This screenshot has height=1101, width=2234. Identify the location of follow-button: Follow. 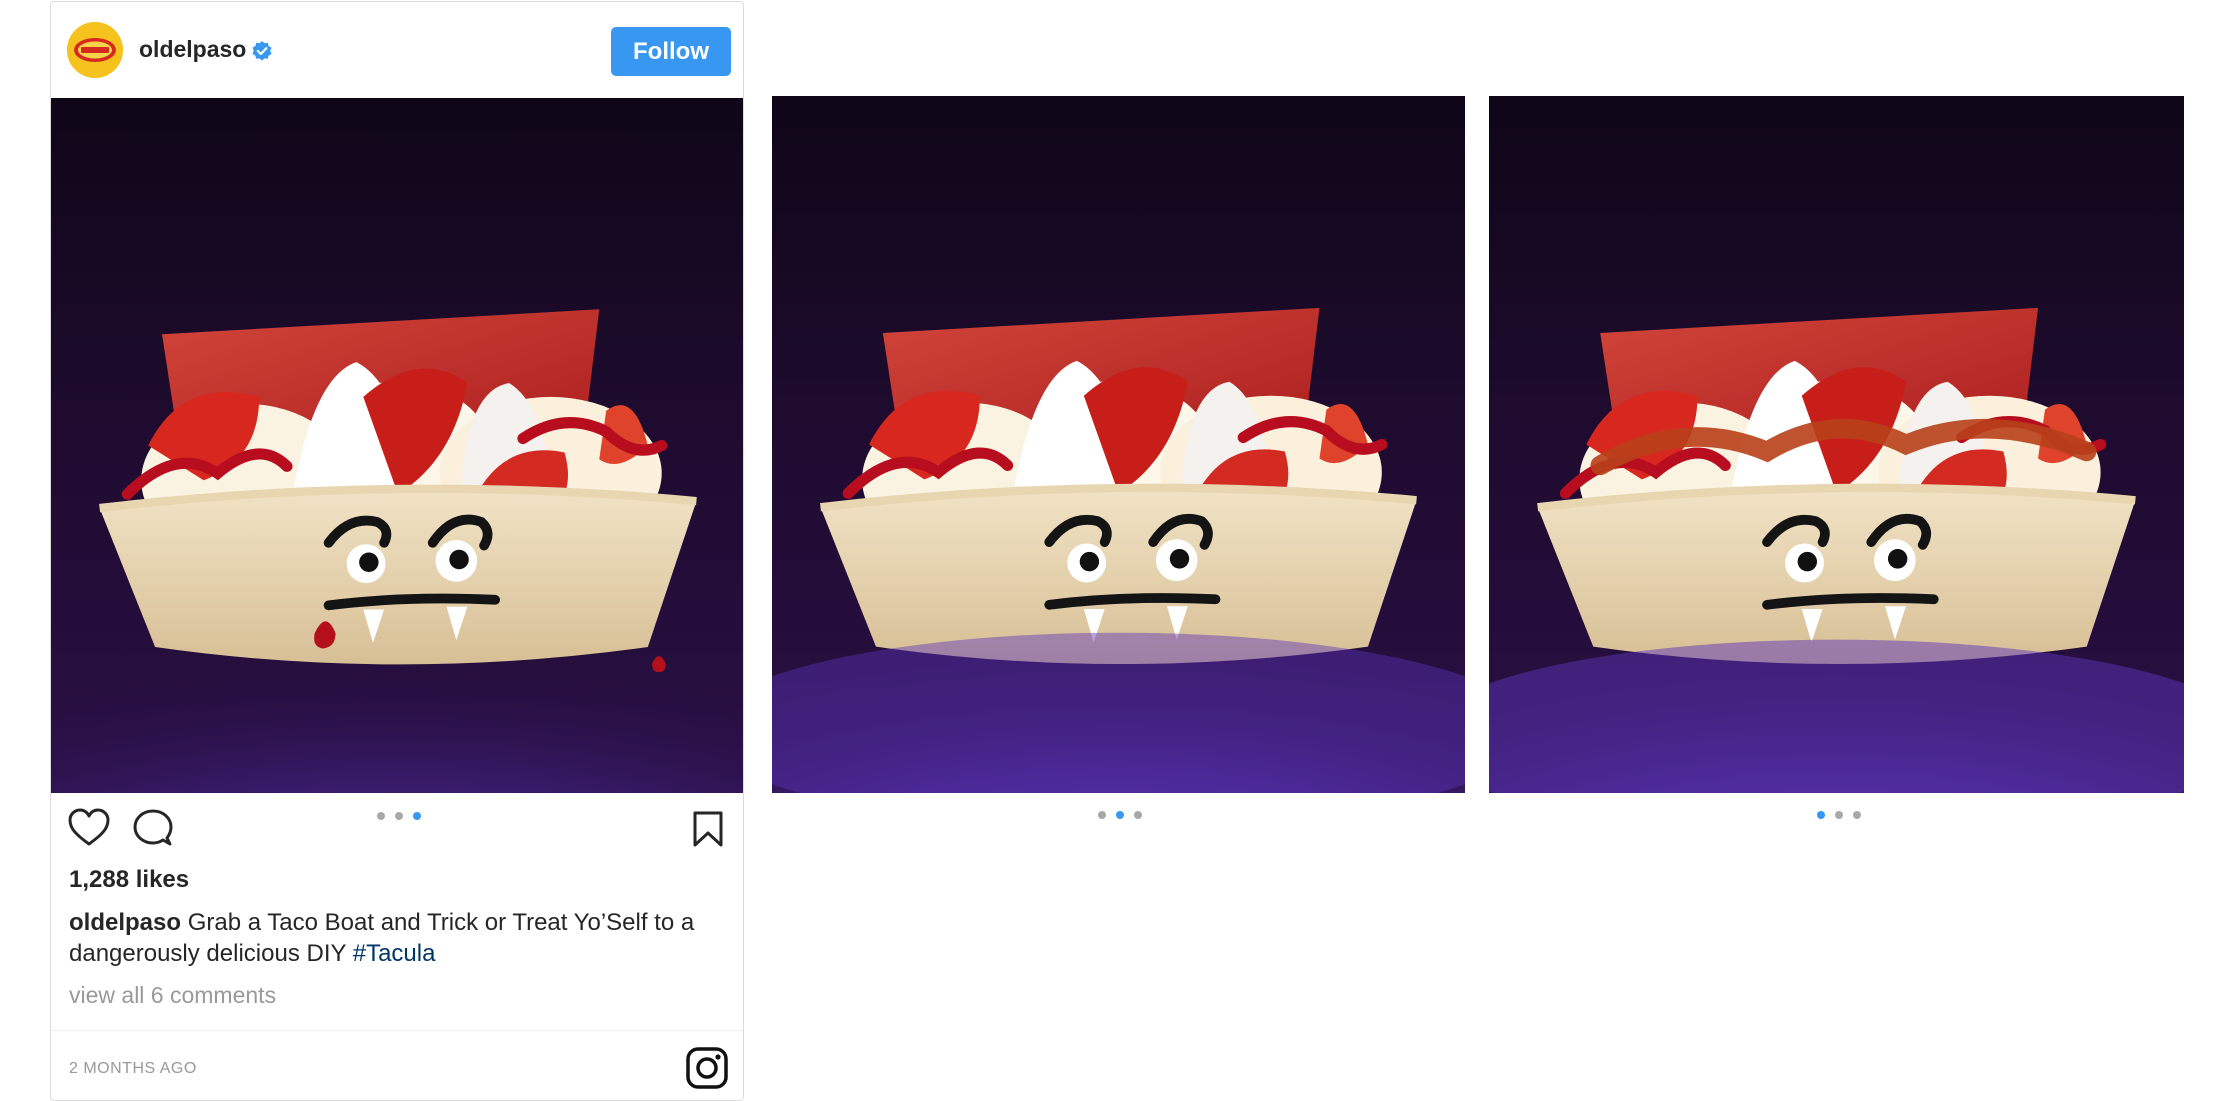
(671, 51).